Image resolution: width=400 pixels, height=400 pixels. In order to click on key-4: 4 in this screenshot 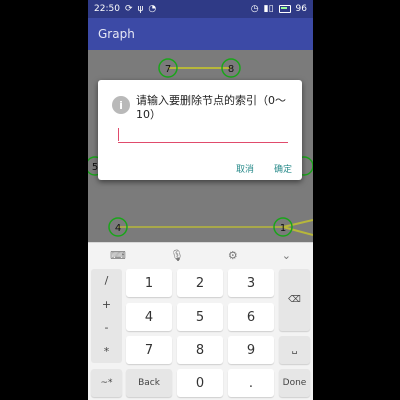, I will do `click(149, 317)`.